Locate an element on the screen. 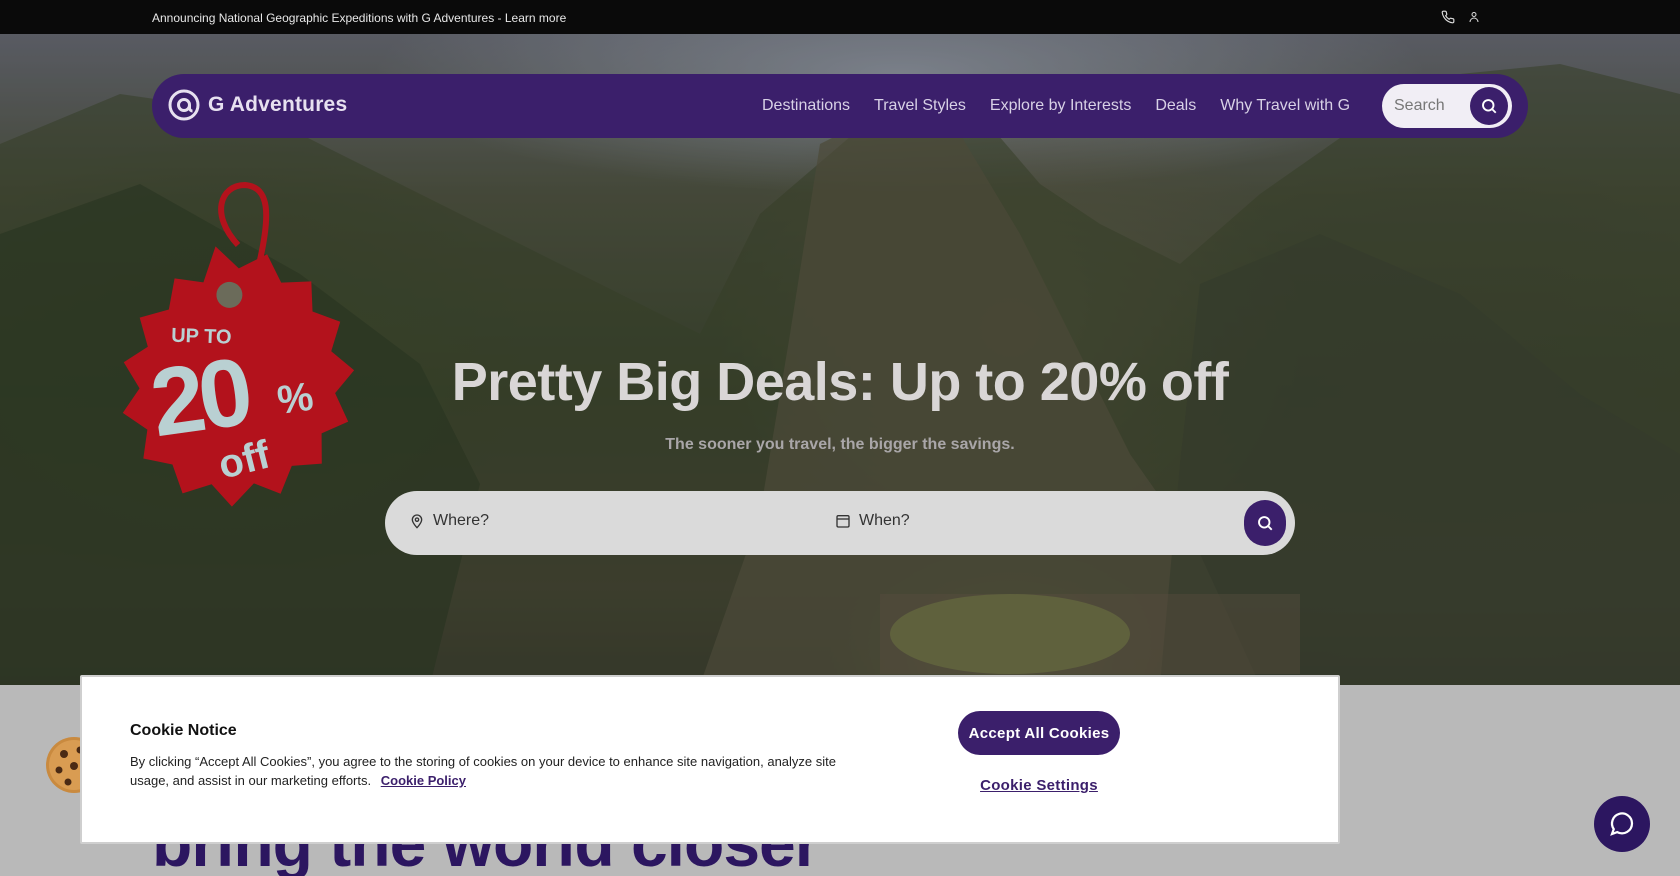 This screenshot has width=1680, height=876. nav-link-deals: Deals is located at coordinates (1175, 106).